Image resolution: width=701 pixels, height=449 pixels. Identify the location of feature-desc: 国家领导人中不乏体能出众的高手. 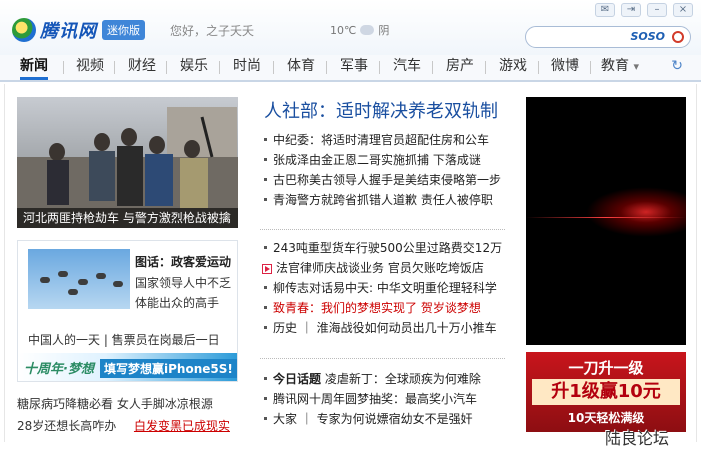
(184, 293).